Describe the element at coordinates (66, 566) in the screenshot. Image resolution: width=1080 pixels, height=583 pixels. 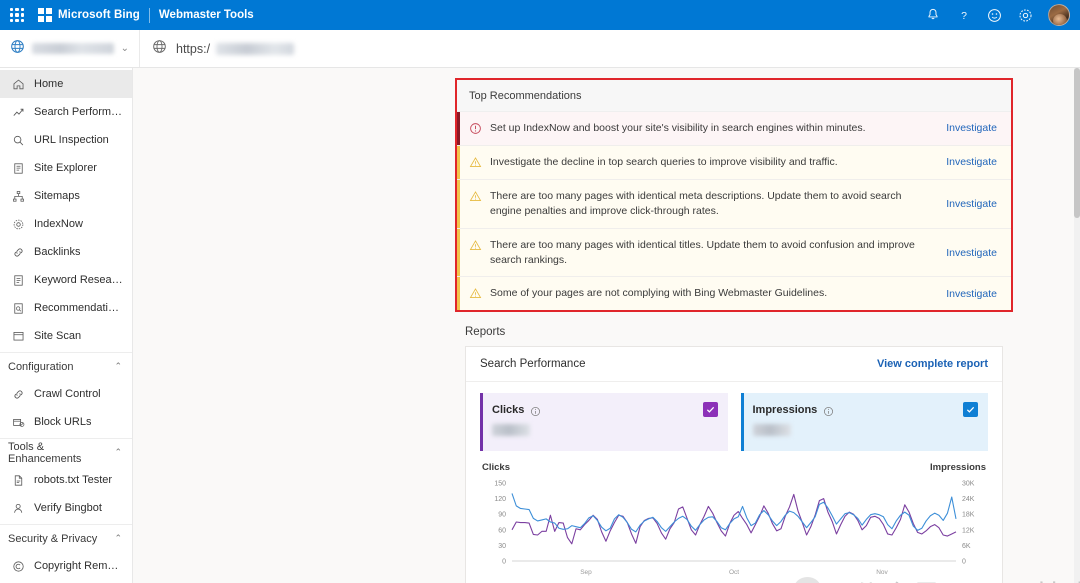
I see `sidebar-item-copyright-removal-notices: Copyright Removal Notices` at that location.